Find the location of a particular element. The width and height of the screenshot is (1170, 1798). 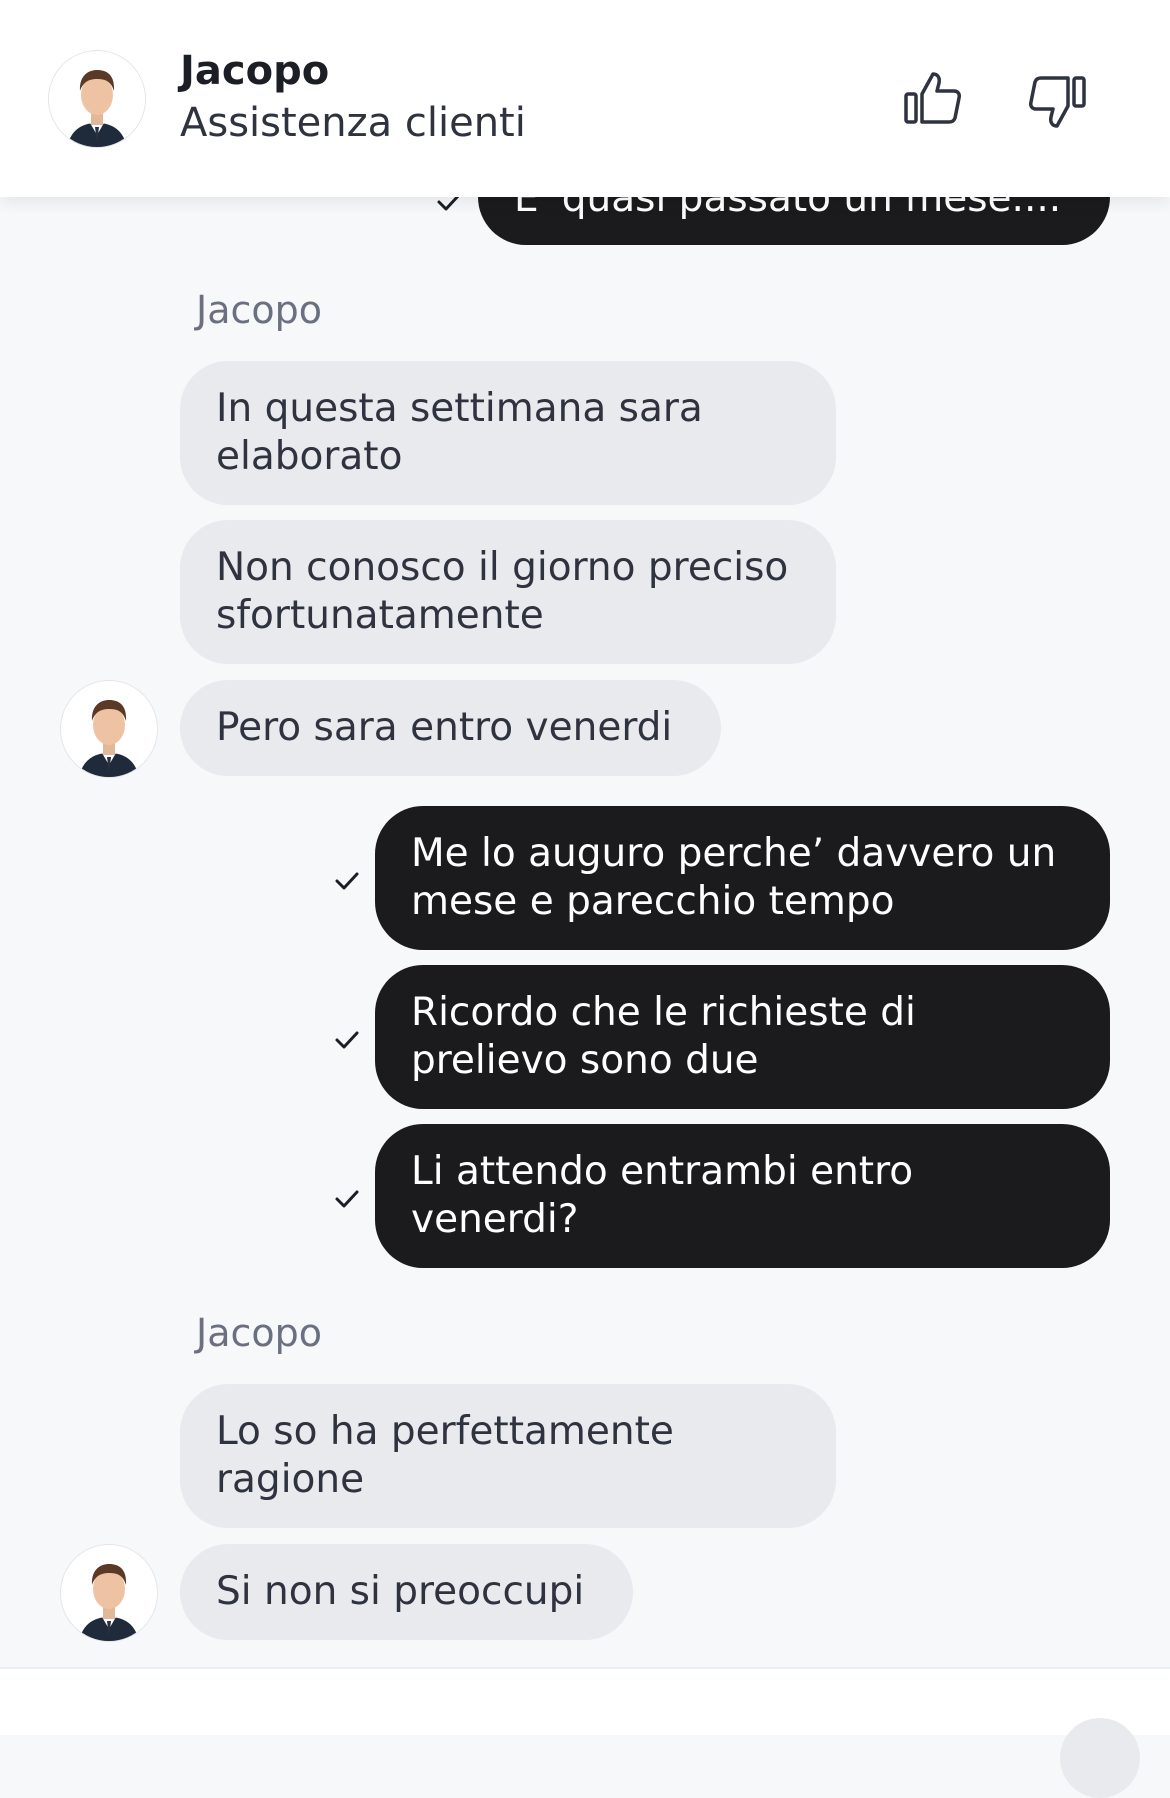

incoming-message: Si non si preoccupi is located at coordinates (406, 1592).